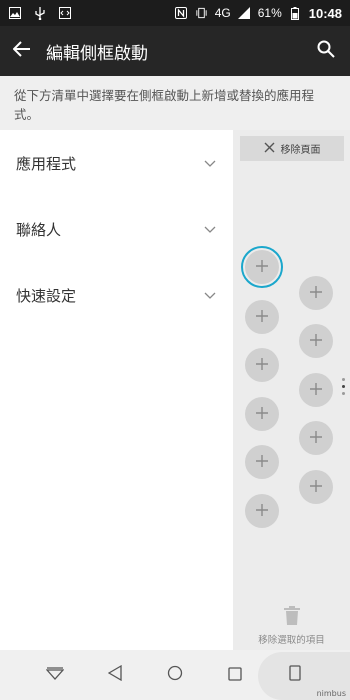  I want to click on nfc-icon, so click(181, 13).